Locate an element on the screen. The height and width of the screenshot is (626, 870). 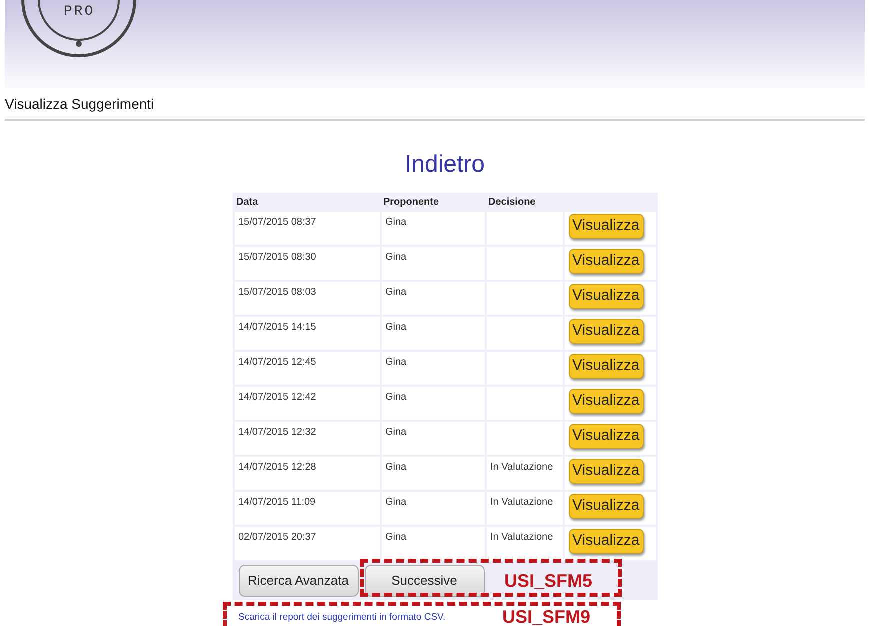
csv-download-link: Scarica il report dei suggerimenti in formato CSV. is located at coordinates (342, 617).